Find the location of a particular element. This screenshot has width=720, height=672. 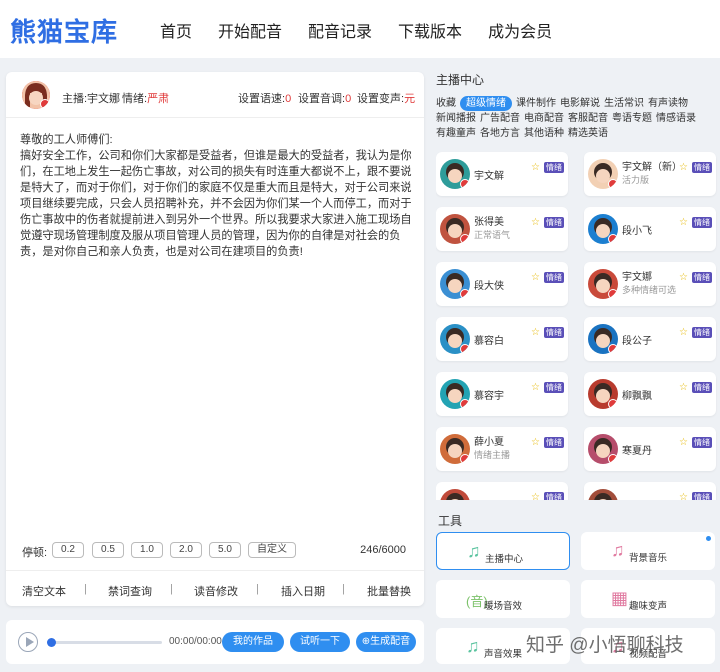

tool-label: 趣味变声 is located at coordinates (647, 606).